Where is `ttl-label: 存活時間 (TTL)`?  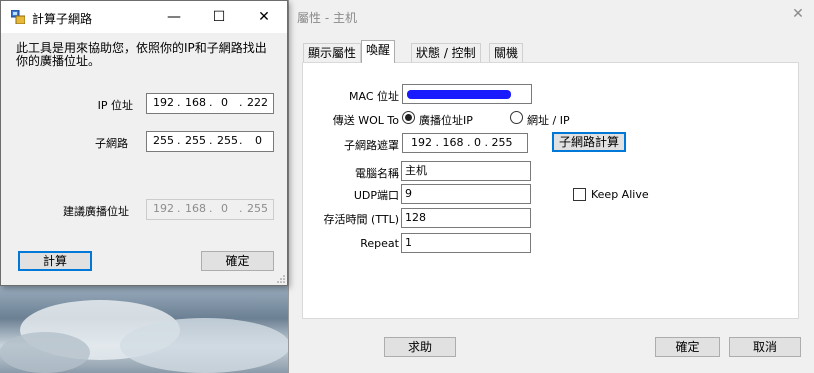
ttl-label: 存活時間 (TTL) is located at coordinates (361, 219).